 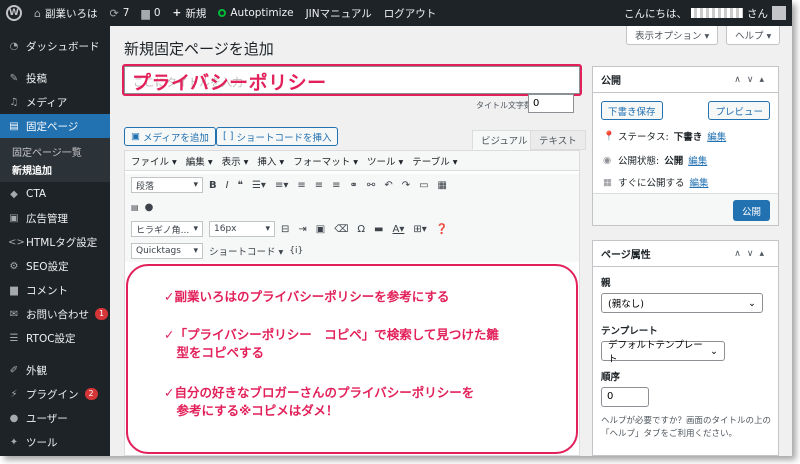 I want to click on tab-text: テキスト, so click(x=558, y=140).